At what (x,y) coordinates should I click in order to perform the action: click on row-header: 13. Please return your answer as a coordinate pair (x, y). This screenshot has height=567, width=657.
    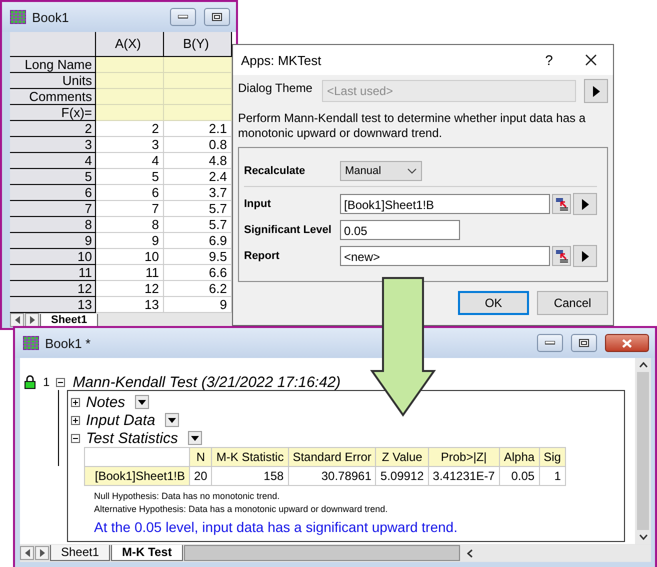
    Looking at the image, I should click on (53, 305).